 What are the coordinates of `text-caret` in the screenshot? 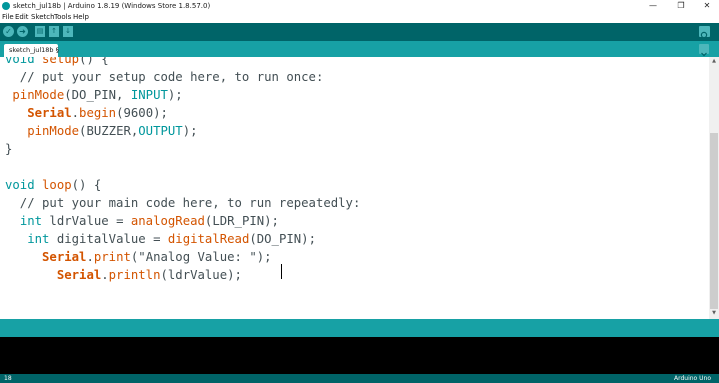 It's located at (281, 271).